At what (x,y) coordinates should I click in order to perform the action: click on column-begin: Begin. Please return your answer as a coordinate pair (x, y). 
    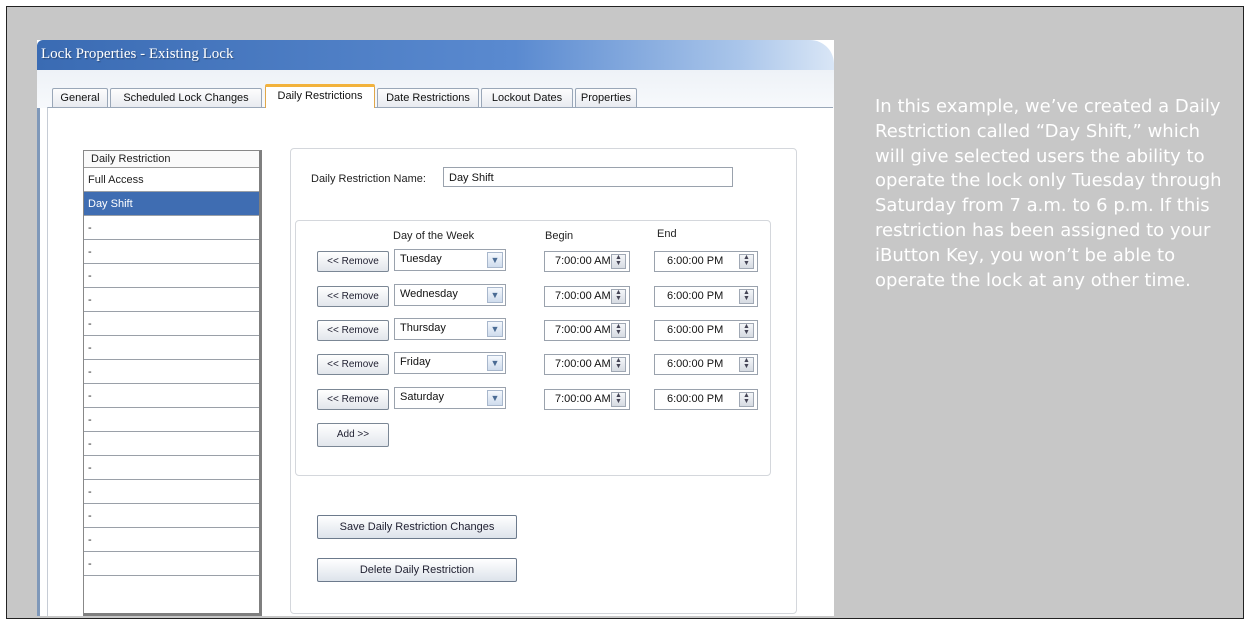
    Looking at the image, I should click on (559, 236).